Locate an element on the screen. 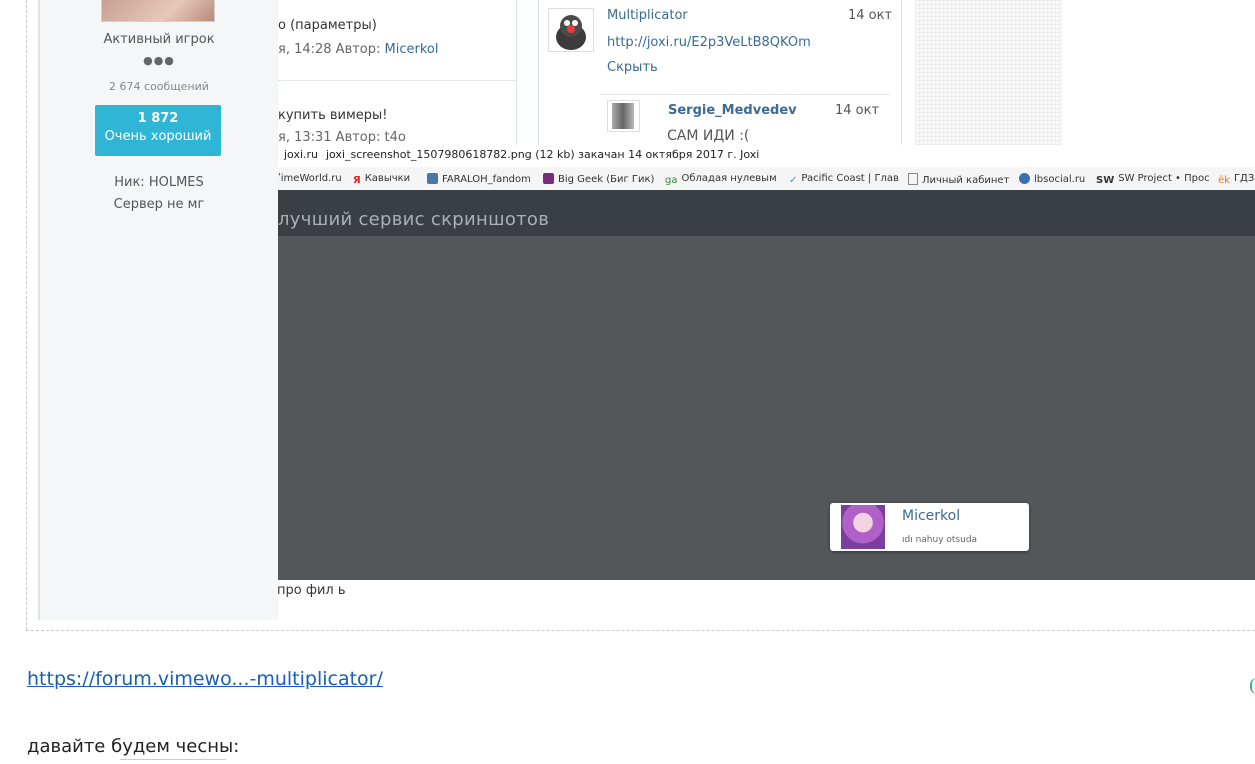  mole-avatar-icon is located at coordinates (571, 32).